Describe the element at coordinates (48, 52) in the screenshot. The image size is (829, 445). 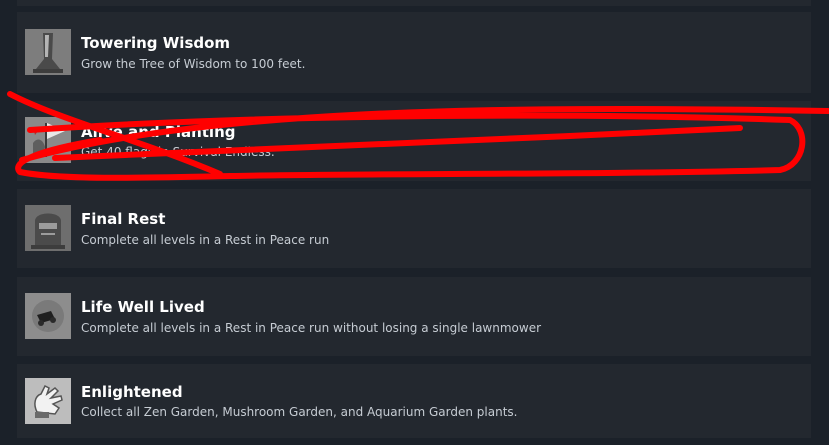
I see `tree-icon` at that location.